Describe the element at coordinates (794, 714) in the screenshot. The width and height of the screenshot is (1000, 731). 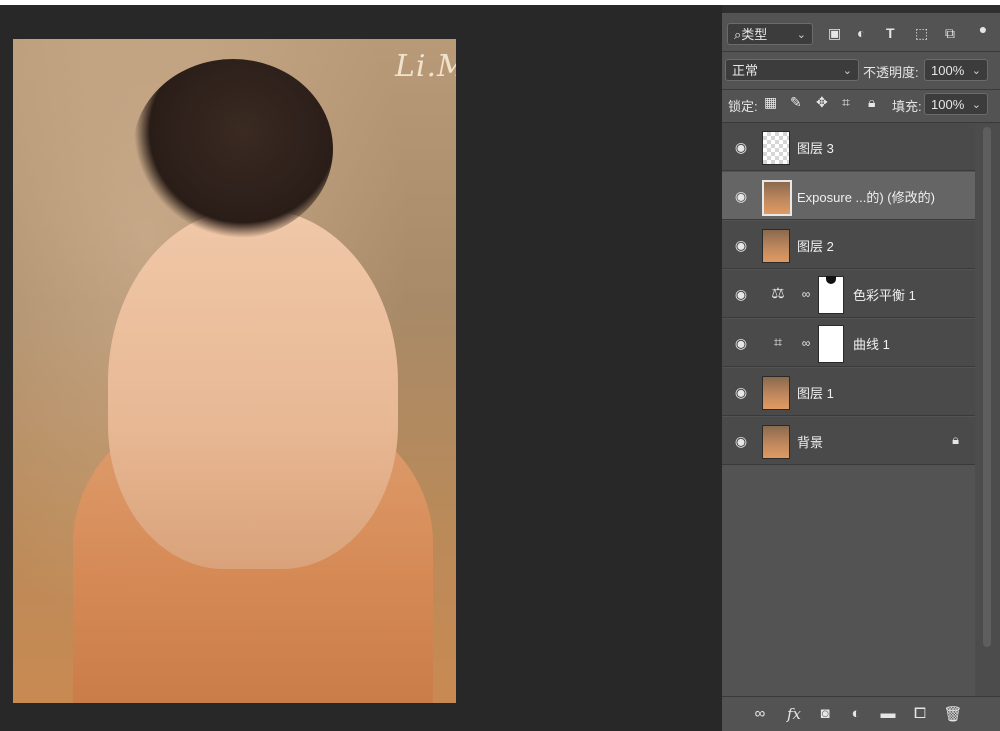
I see `fx-icon: fx` at that location.